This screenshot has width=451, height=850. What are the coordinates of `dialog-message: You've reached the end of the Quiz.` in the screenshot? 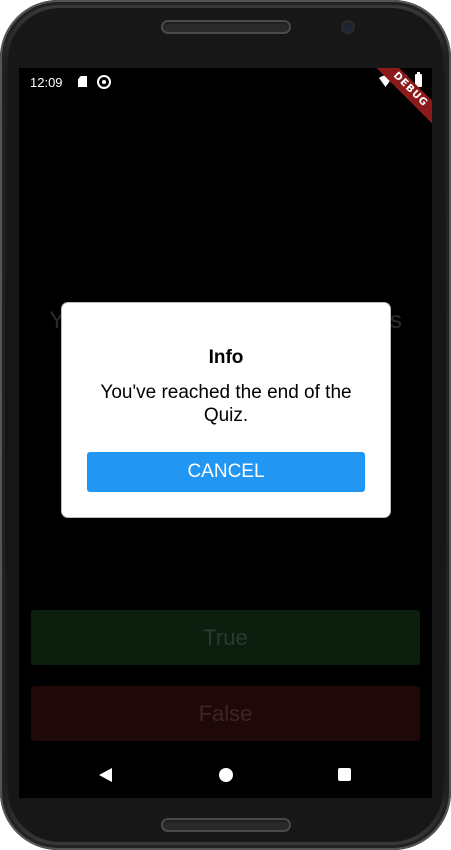 It's located at (226, 404).